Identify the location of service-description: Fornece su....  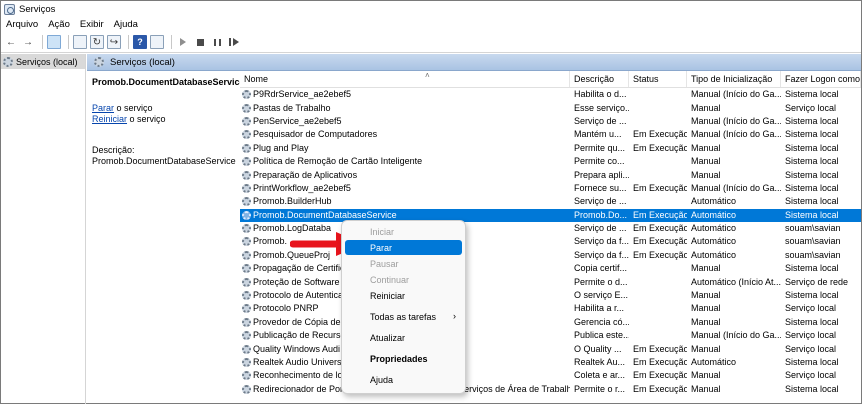
(600, 187).